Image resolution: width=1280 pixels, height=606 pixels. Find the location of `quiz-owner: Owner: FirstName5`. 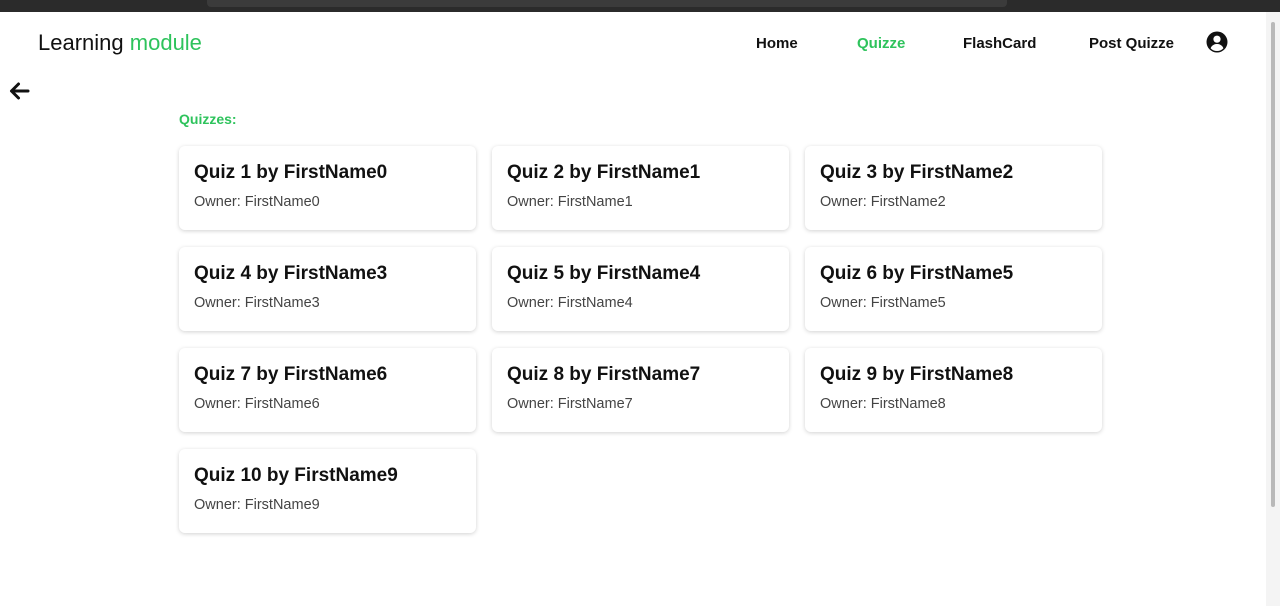

quiz-owner: Owner: FirstName5 is located at coordinates (883, 303).